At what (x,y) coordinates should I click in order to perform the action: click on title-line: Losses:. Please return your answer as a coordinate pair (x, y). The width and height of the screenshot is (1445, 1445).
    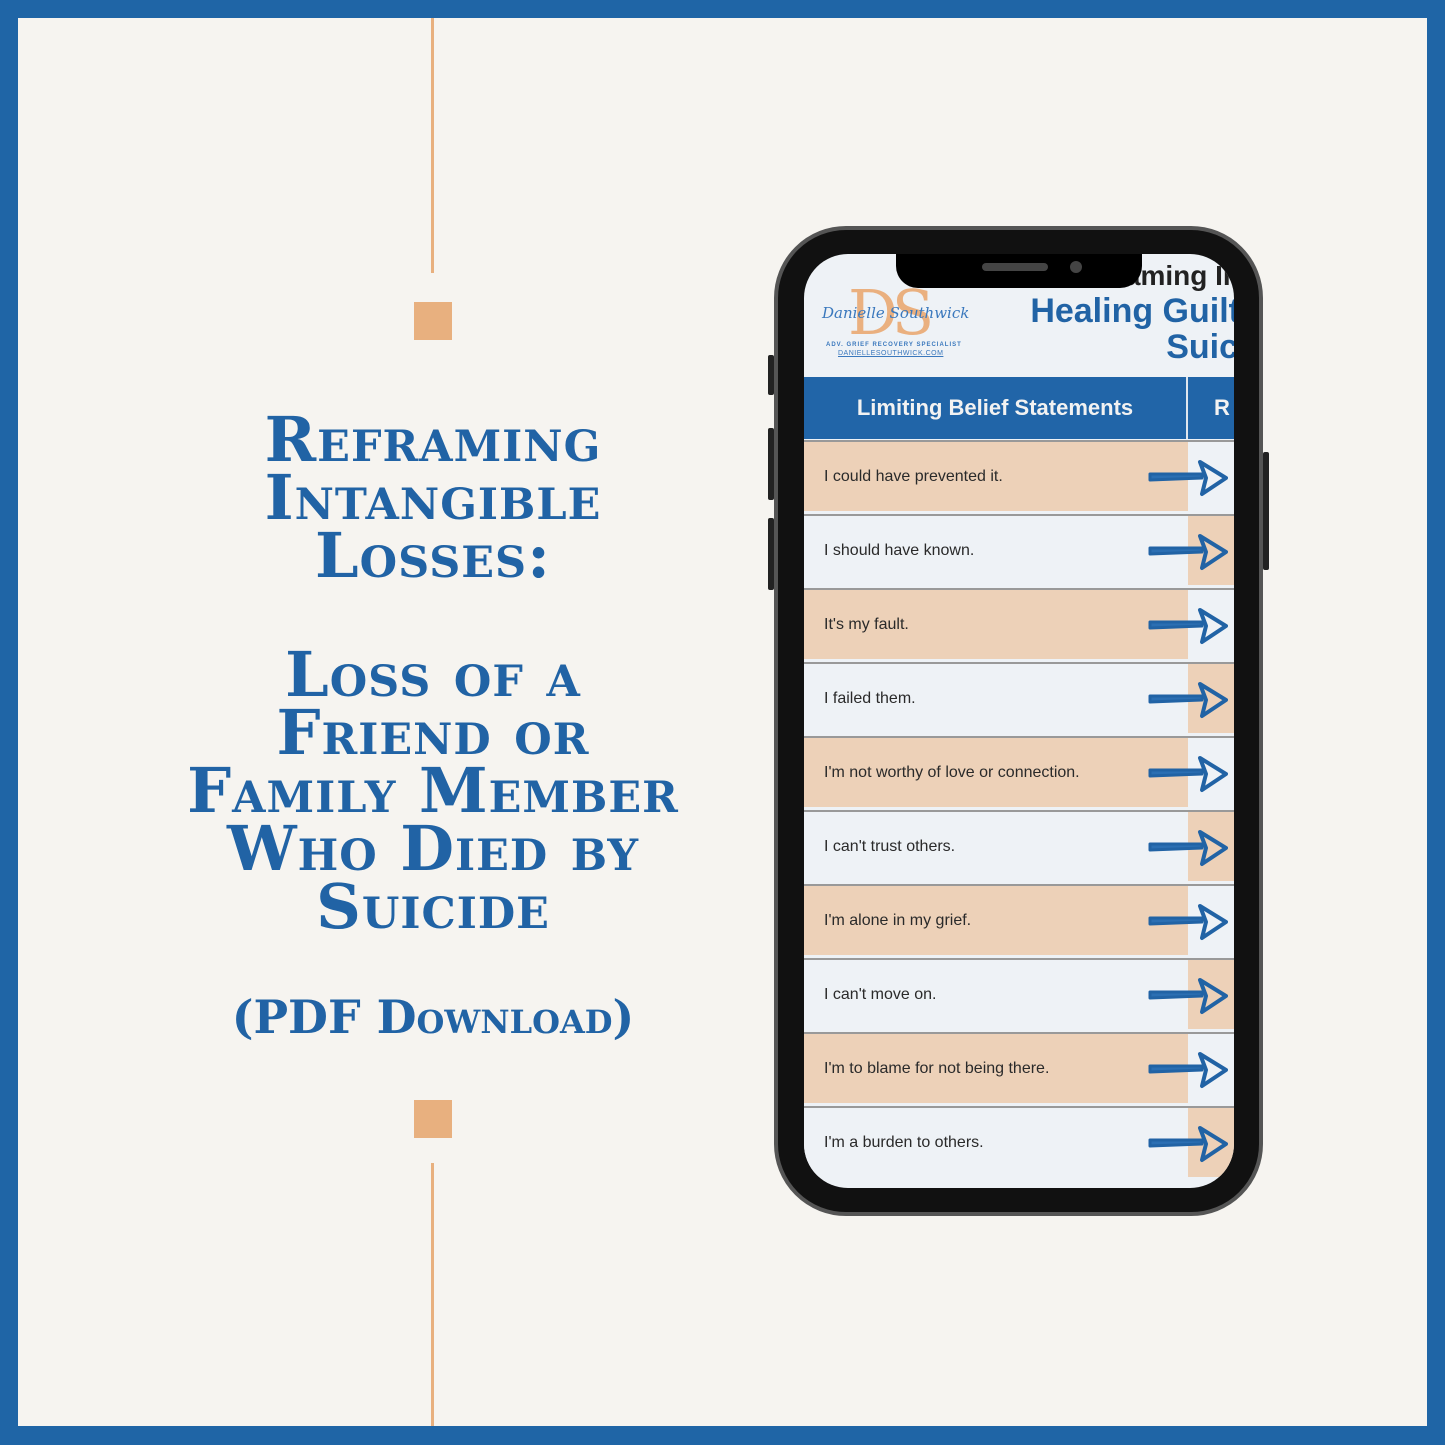
    Looking at the image, I should click on (433, 555).